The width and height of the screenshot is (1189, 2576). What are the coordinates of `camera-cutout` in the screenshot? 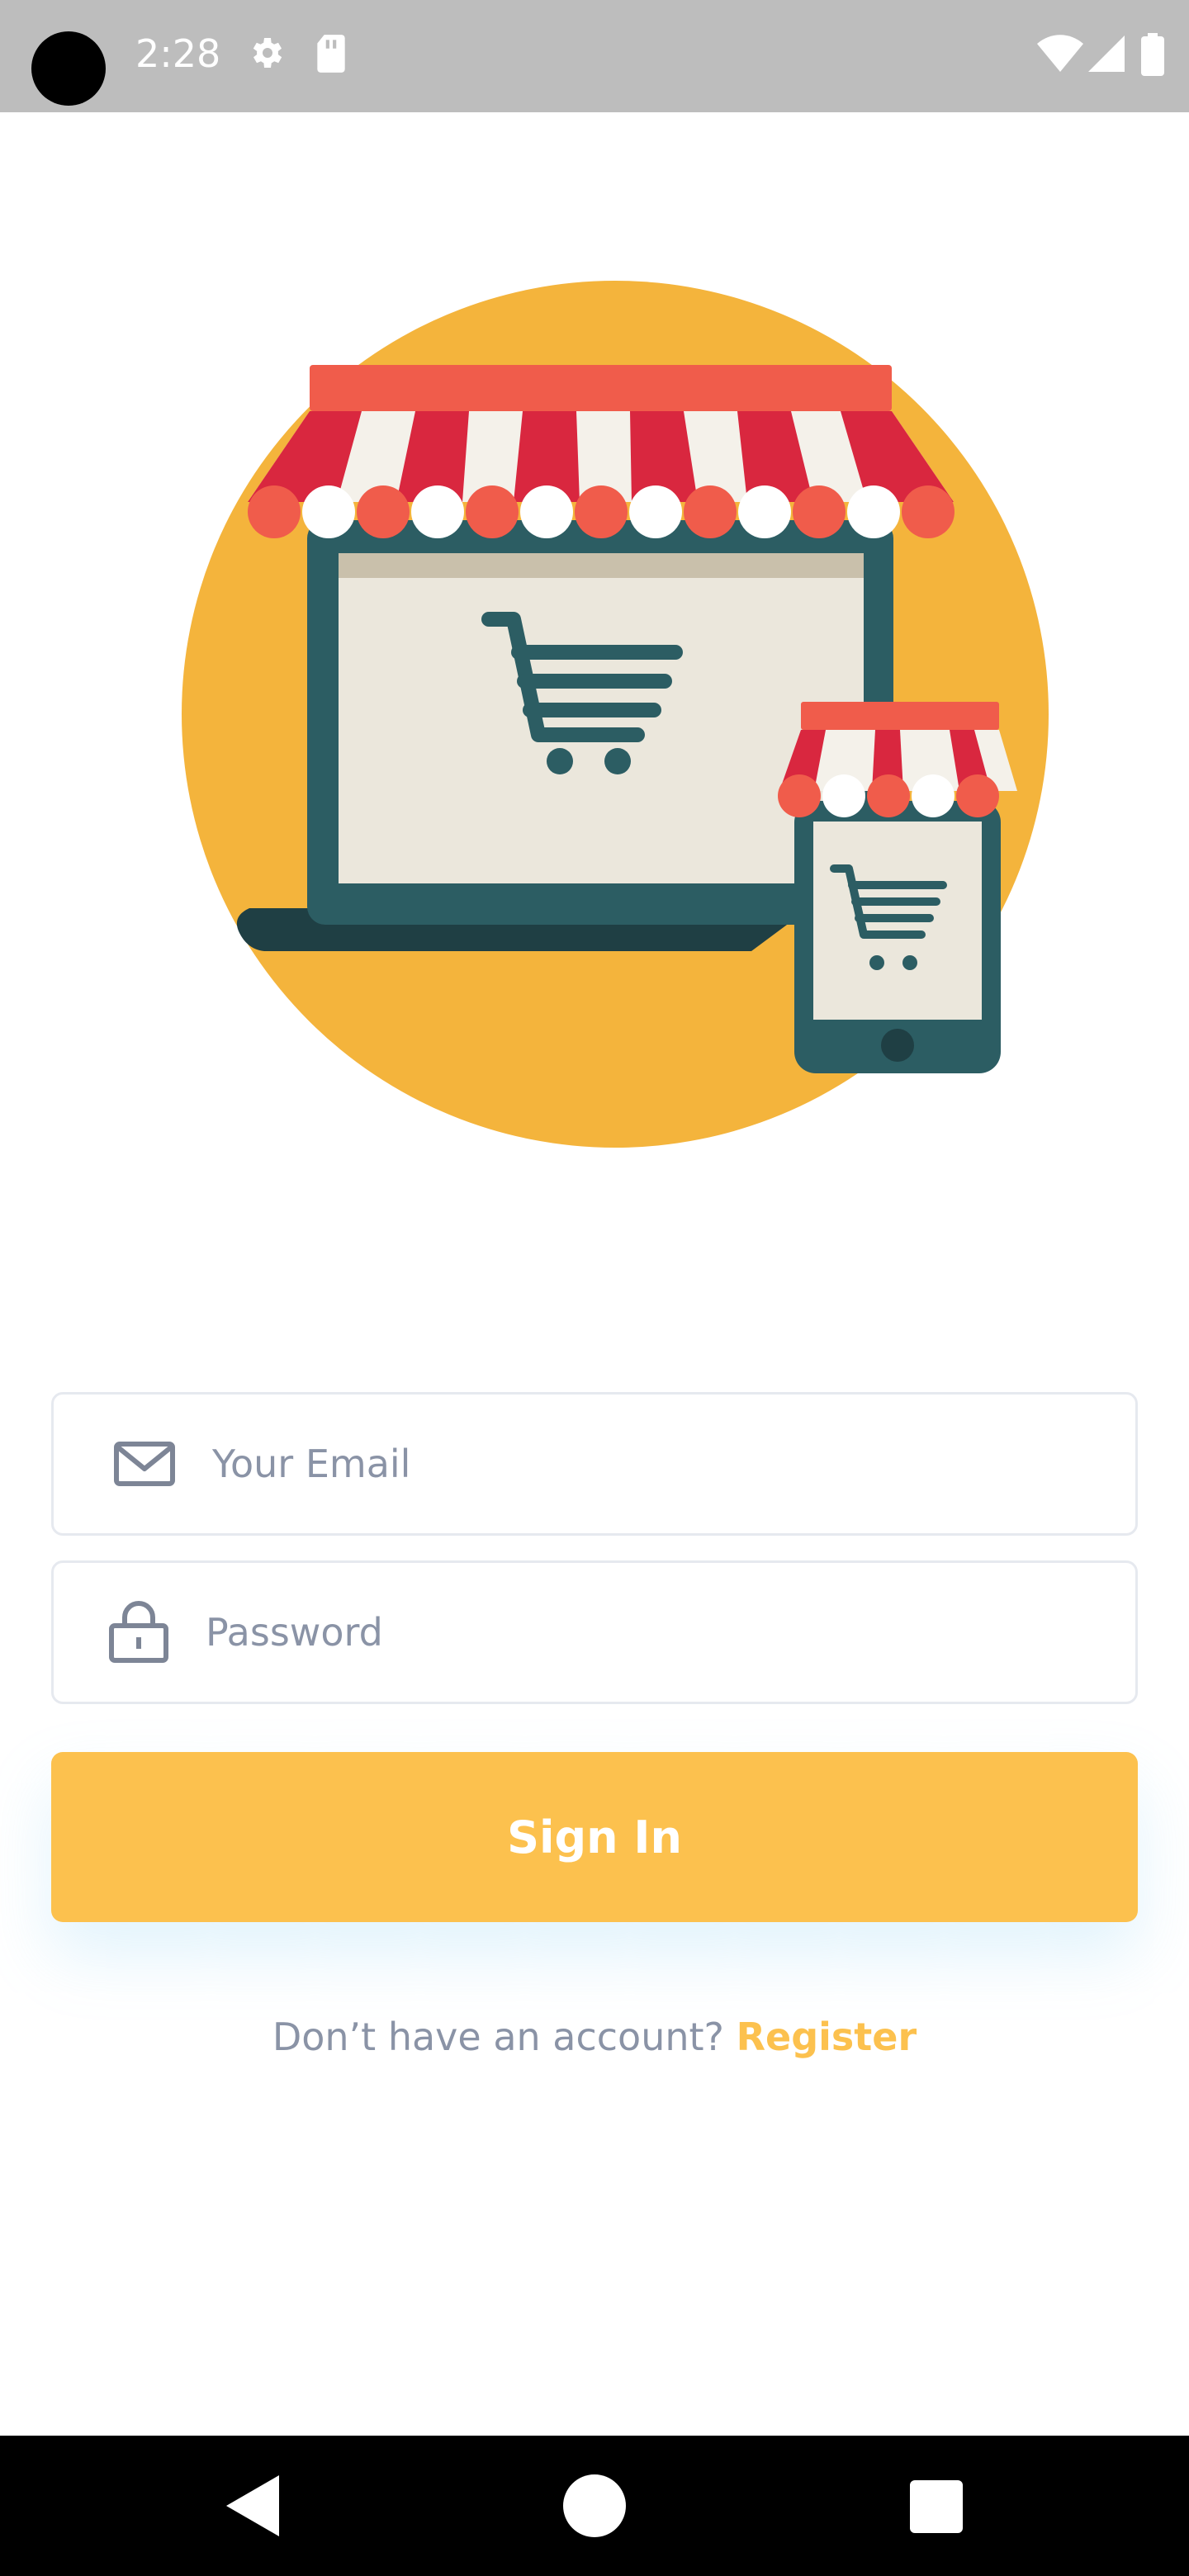 It's located at (68, 68).